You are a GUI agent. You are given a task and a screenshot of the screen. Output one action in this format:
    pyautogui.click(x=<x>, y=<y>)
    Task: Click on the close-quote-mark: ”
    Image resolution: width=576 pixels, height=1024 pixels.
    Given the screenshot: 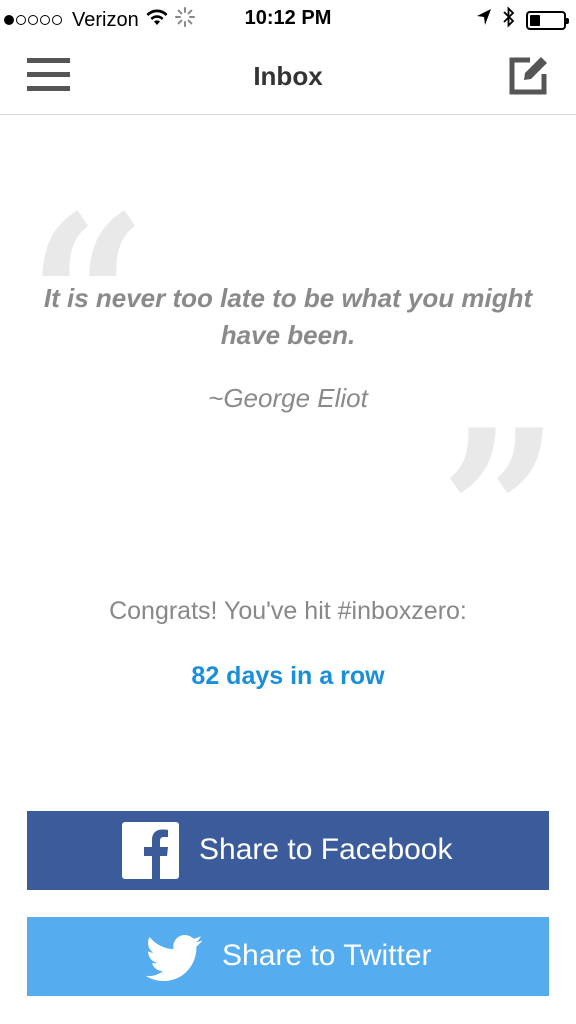 What is the action you would take?
    pyautogui.click(x=500, y=515)
    